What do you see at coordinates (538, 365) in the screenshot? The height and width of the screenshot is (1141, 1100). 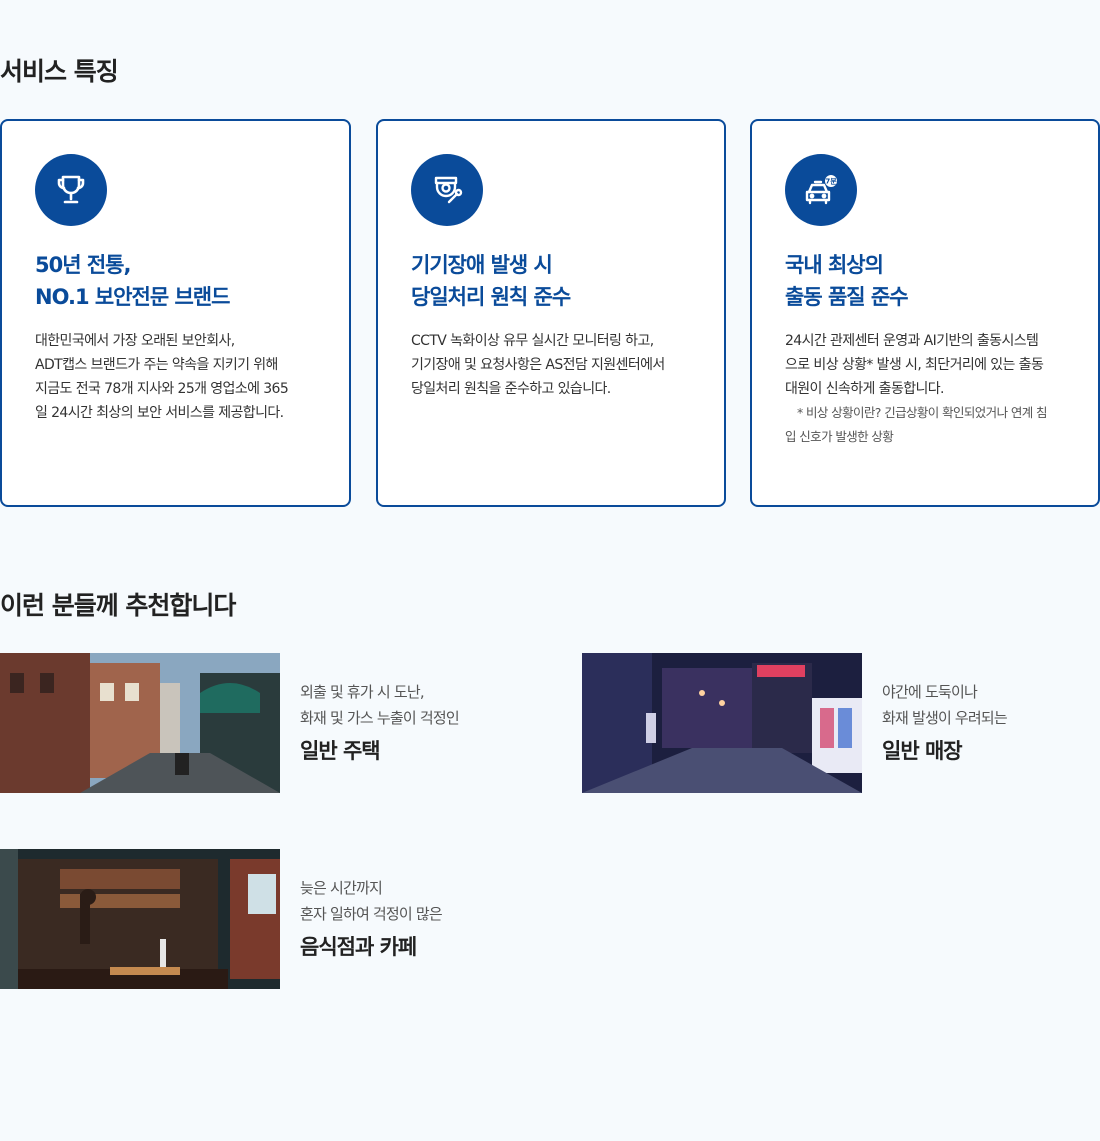 I see `description-line: 기기장애 및 요청사항은 AS전담 지원센터에서` at bounding box center [538, 365].